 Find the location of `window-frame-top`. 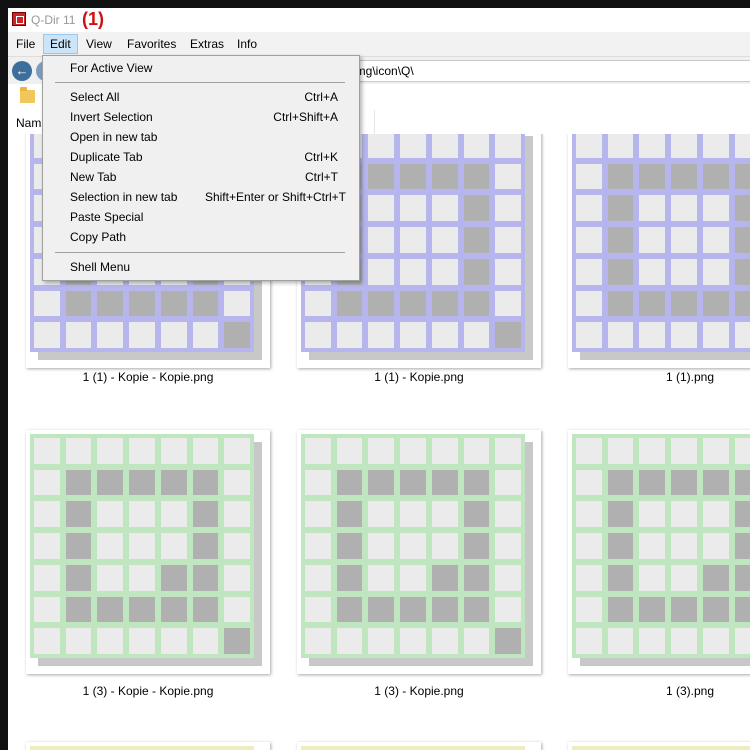

window-frame-top is located at coordinates (375, 4).